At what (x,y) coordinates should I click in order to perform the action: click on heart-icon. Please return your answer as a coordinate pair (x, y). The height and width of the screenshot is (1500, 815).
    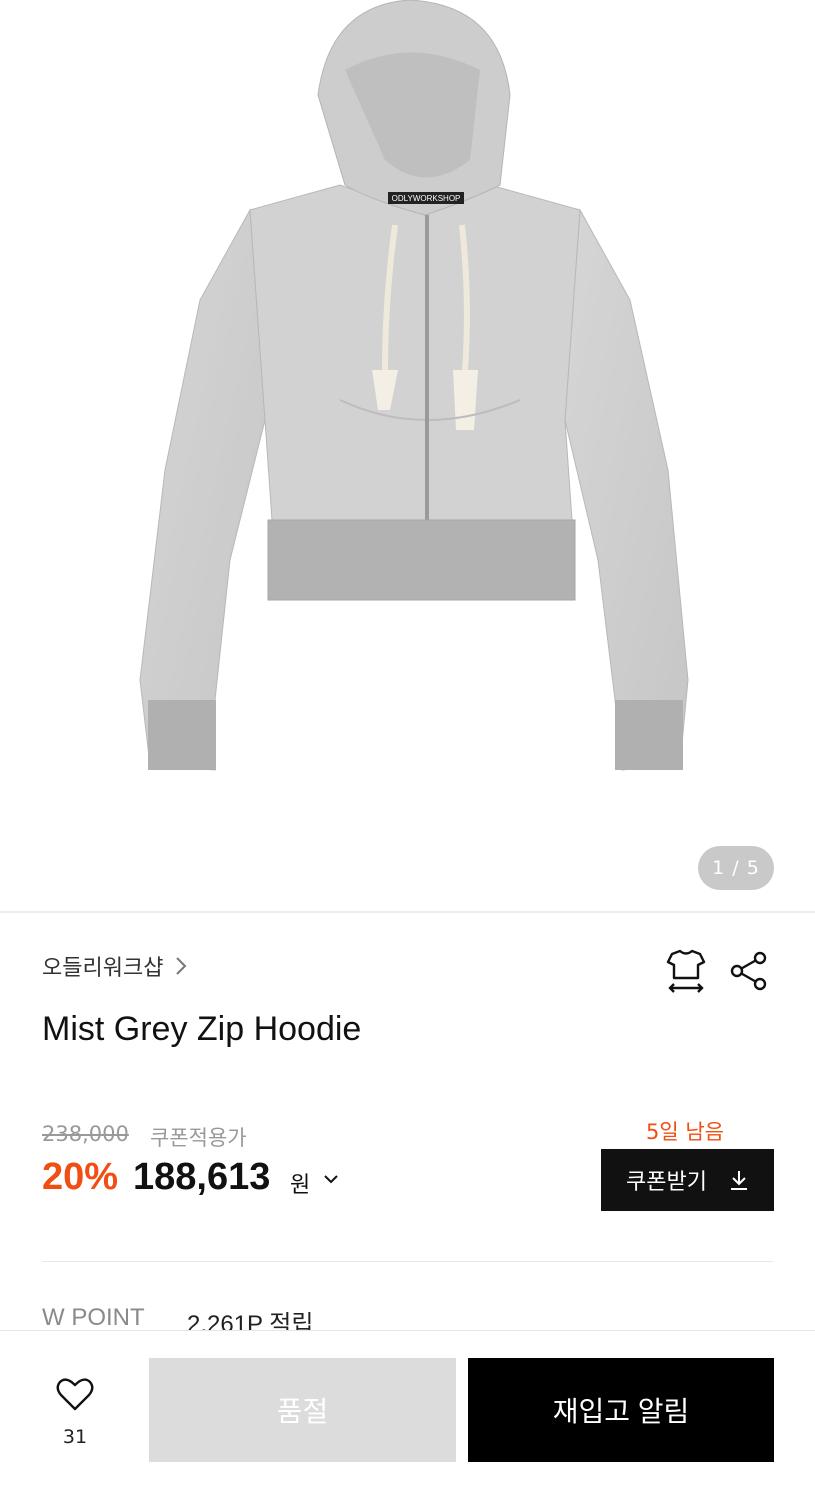
    Looking at the image, I should click on (75, 1394).